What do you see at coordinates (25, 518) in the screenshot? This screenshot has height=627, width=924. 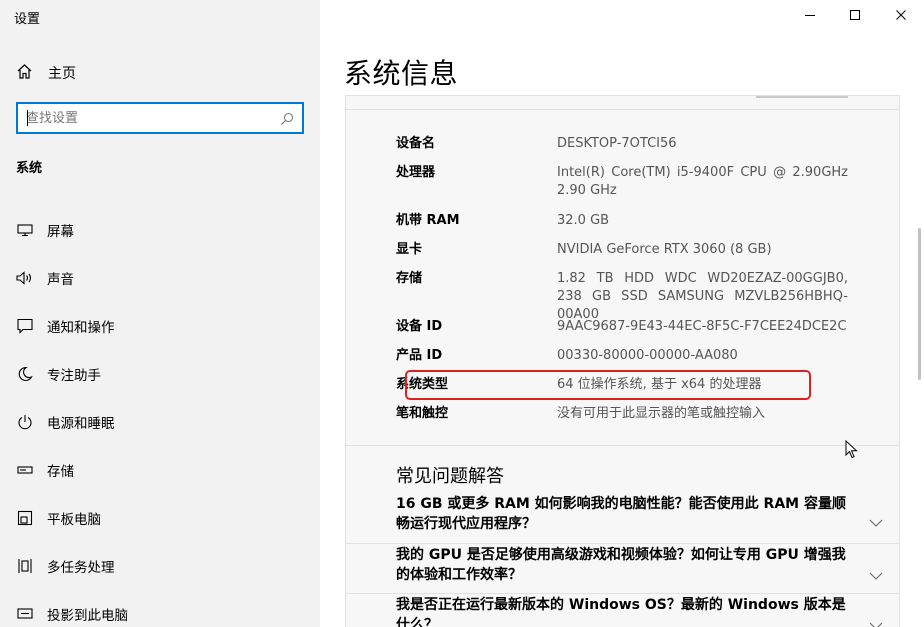 I see `tablet-icon` at bounding box center [25, 518].